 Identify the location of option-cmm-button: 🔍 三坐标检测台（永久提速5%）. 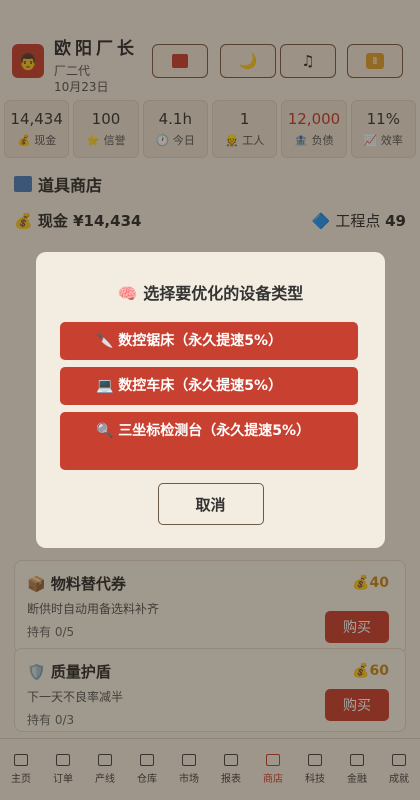
(209, 441).